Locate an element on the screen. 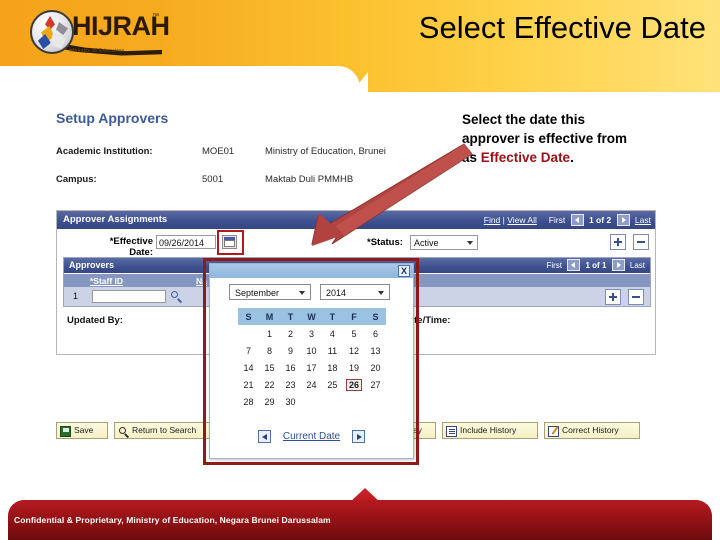 Image resolution: width=720 pixels, height=540 pixels. weekday-header-6: S is located at coordinates (375, 316).